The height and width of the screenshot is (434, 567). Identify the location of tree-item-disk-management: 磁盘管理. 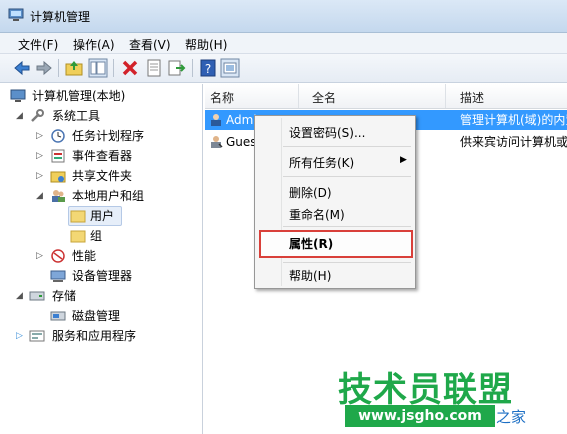
(116, 316).